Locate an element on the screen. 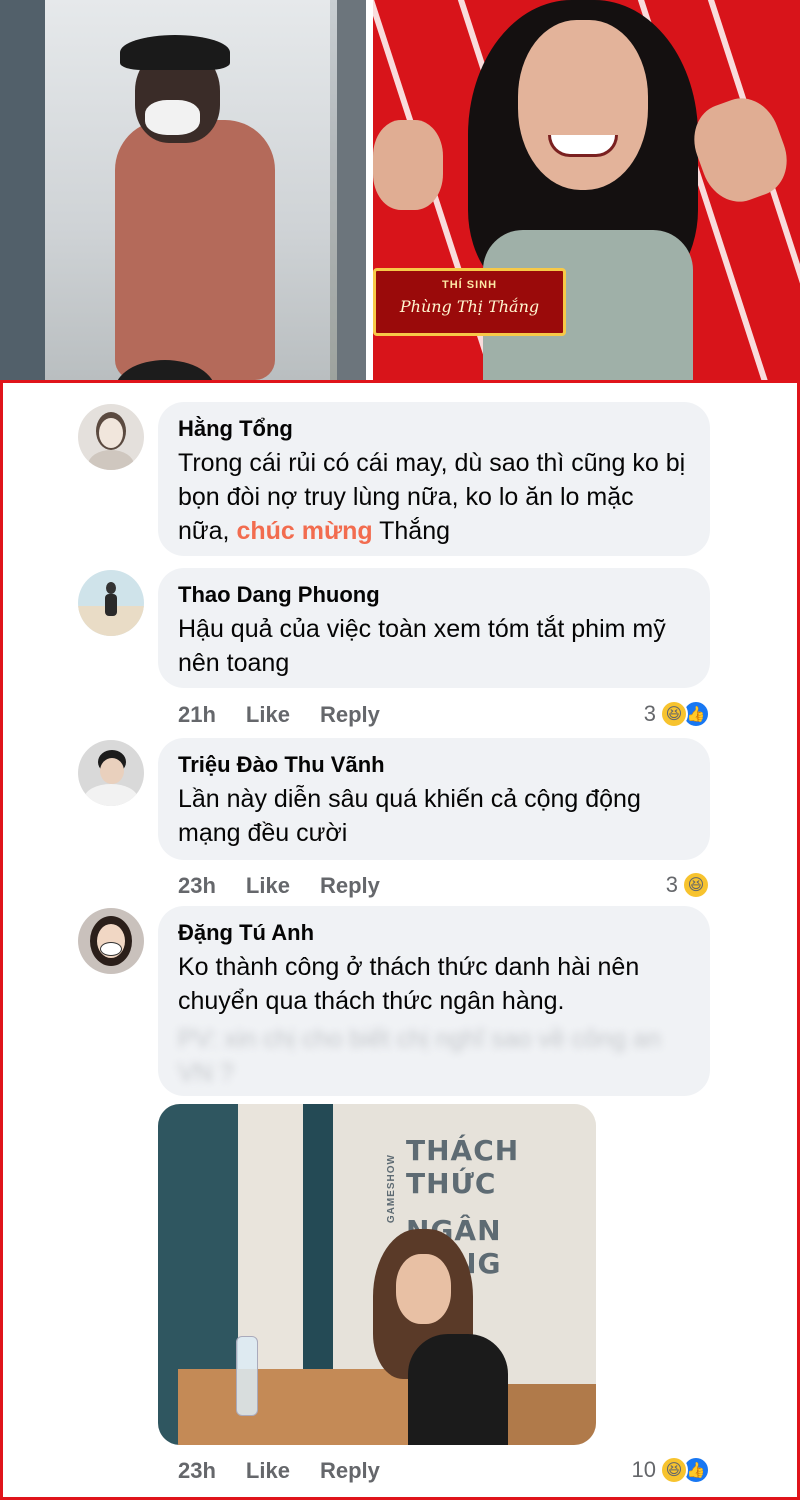  sign-line-1: THÁCH THỨC is located at coordinates (463, 1167).